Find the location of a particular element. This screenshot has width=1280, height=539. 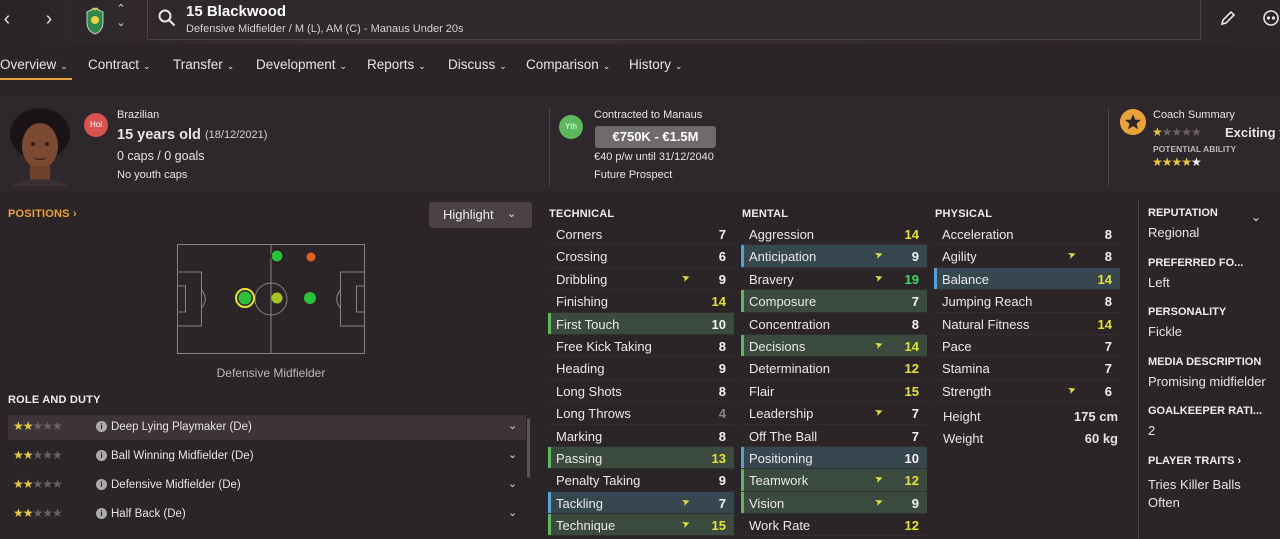

height-label: Height is located at coordinates (962, 416).